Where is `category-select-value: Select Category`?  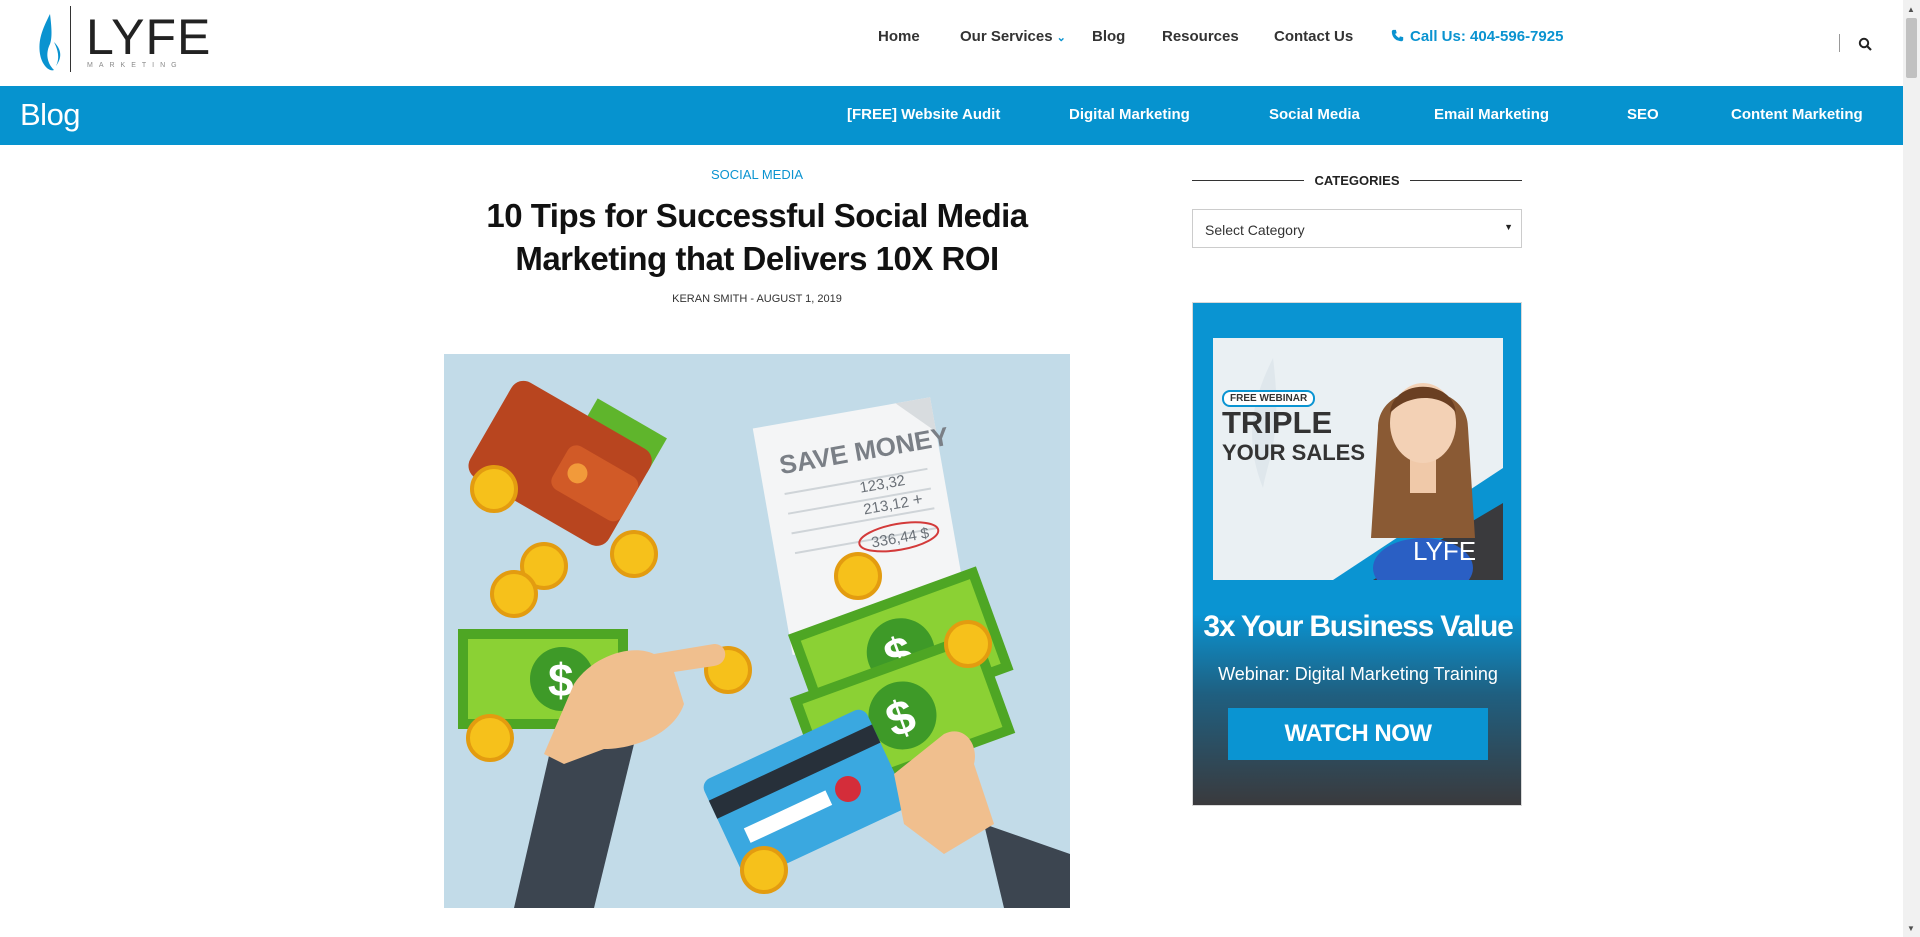
category-select-value: Select Category is located at coordinates (1255, 230).